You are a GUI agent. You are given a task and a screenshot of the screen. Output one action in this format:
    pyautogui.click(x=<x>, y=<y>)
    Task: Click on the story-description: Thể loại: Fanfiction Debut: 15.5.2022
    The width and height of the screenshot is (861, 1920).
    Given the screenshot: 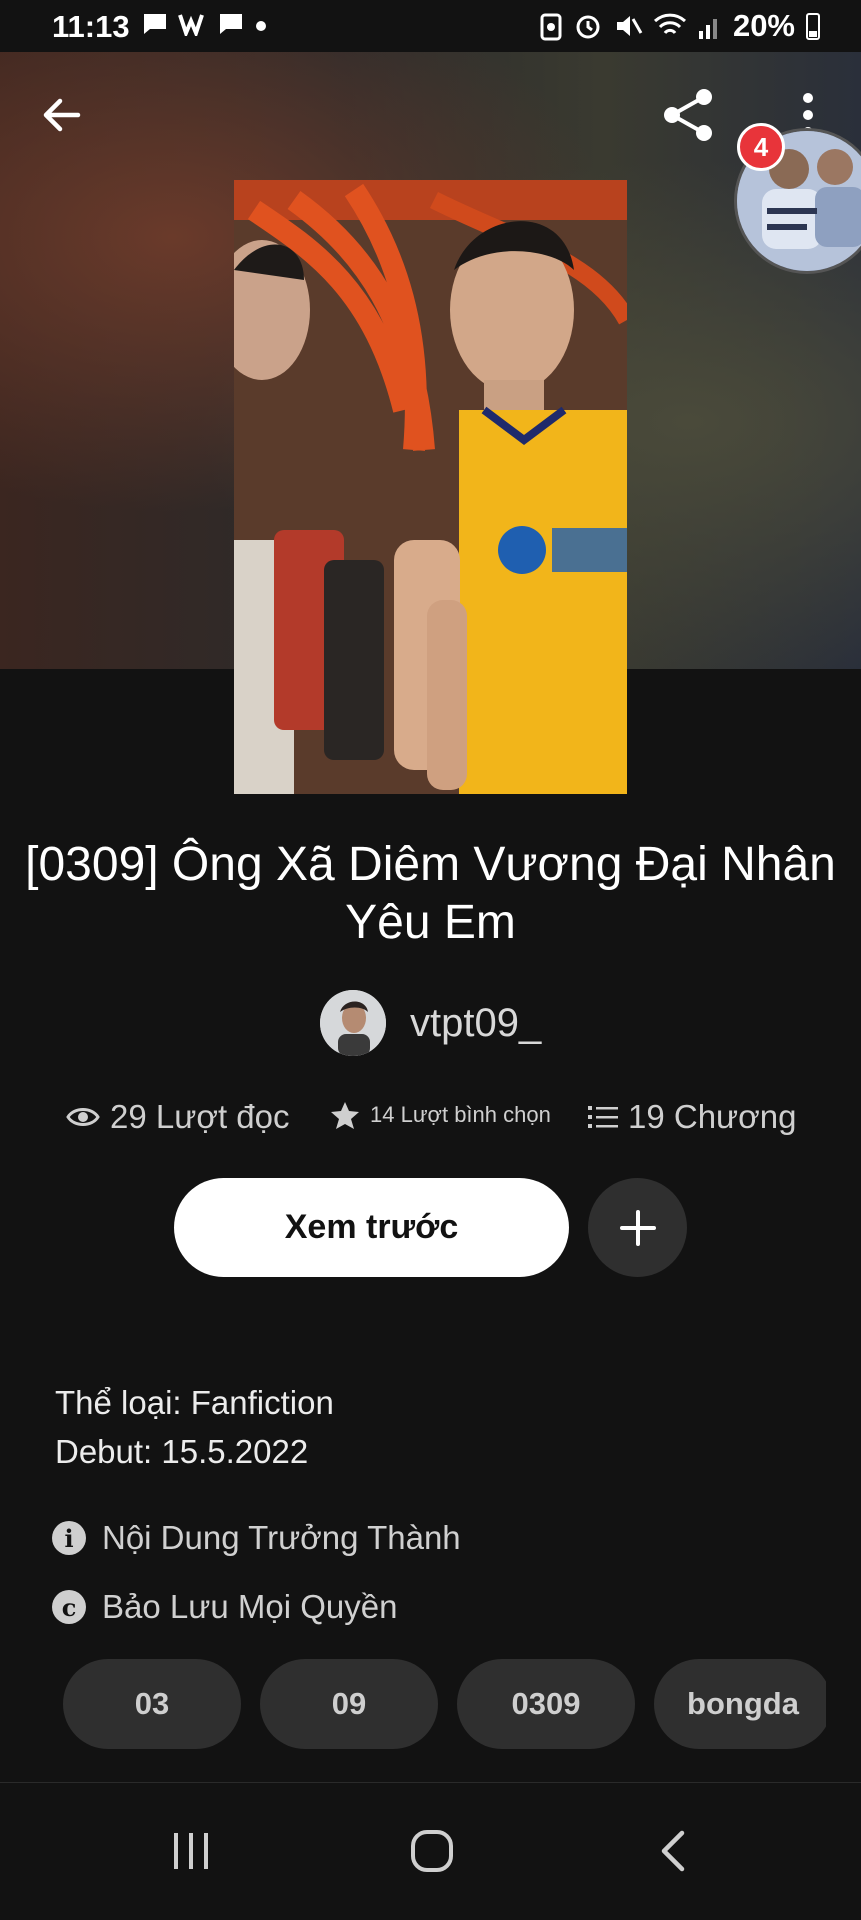 What is the action you would take?
    pyautogui.click(x=194, y=1427)
    